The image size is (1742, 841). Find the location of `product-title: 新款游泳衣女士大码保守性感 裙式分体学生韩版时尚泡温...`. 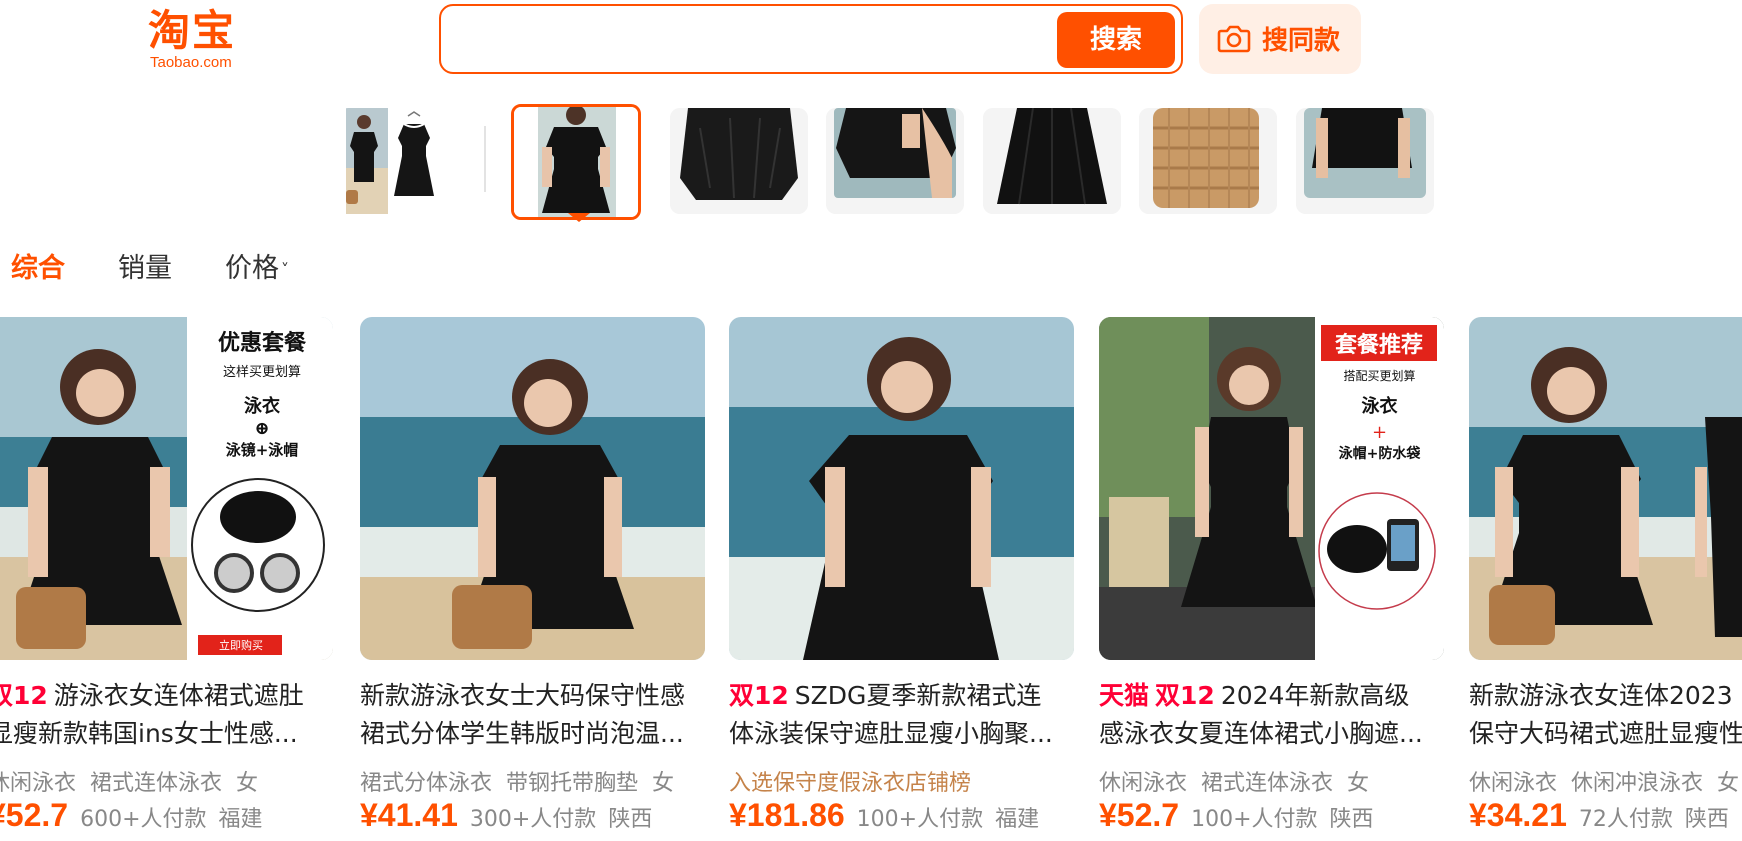

product-title: 新款游泳衣女士大码保守性感 裙式分体学生韩版时尚泡温... is located at coordinates (532, 715).